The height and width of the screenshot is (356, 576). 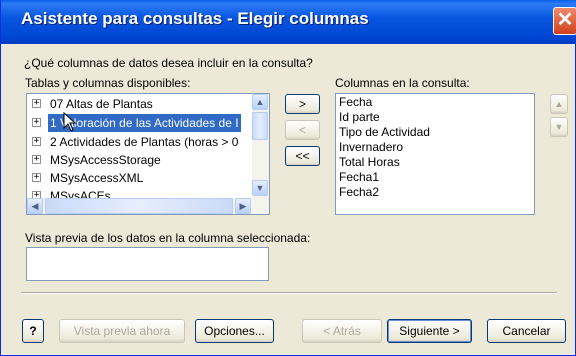 I want to click on list-item: Fecha2, so click(x=359, y=192).